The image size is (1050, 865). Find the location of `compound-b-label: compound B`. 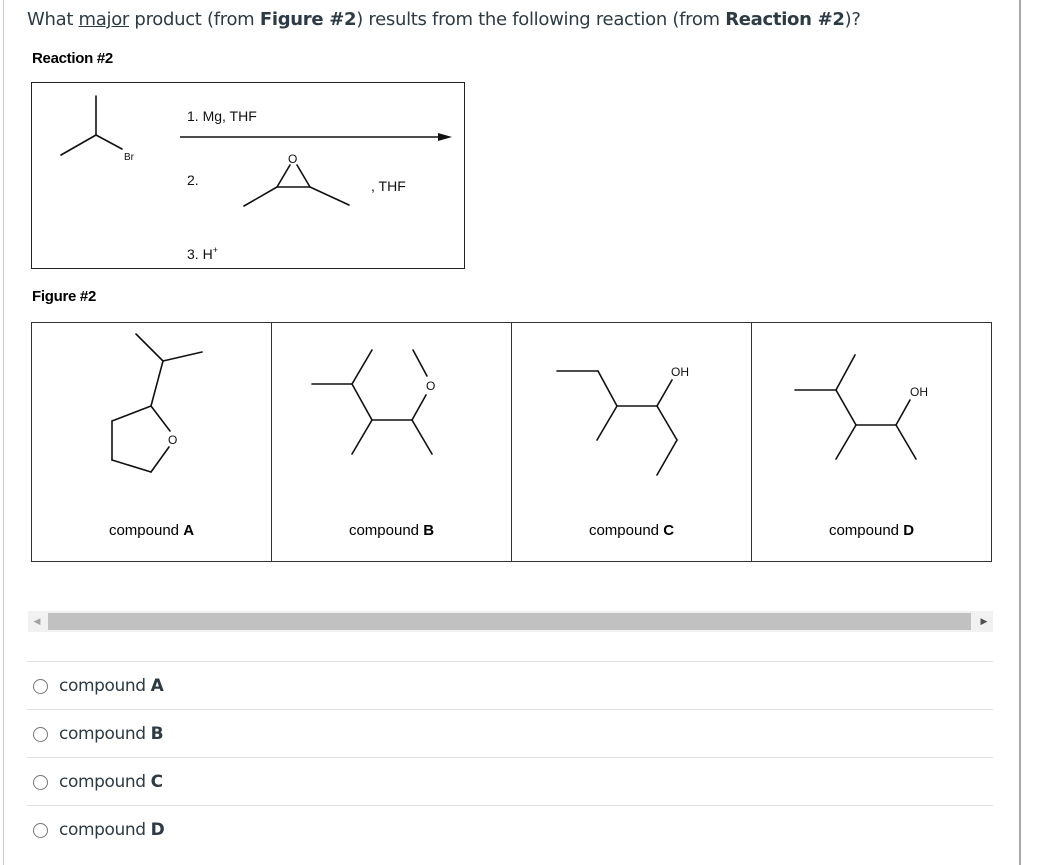

compound-b-label: compound B is located at coordinates (391, 530).